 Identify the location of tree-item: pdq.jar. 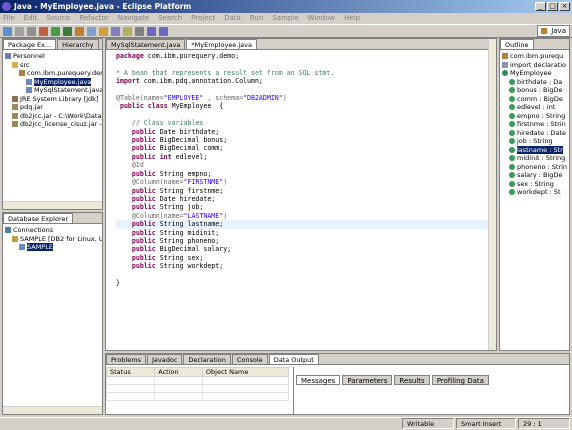
(53, 107).